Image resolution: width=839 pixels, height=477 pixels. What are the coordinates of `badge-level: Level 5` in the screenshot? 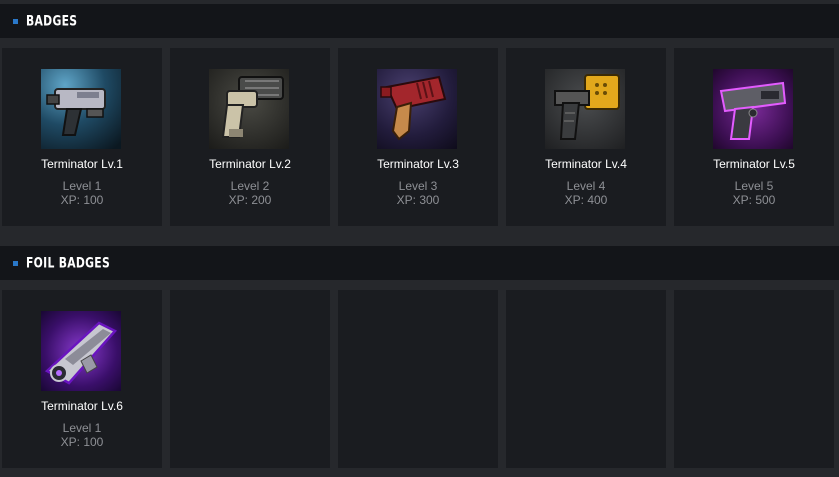 It's located at (754, 186).